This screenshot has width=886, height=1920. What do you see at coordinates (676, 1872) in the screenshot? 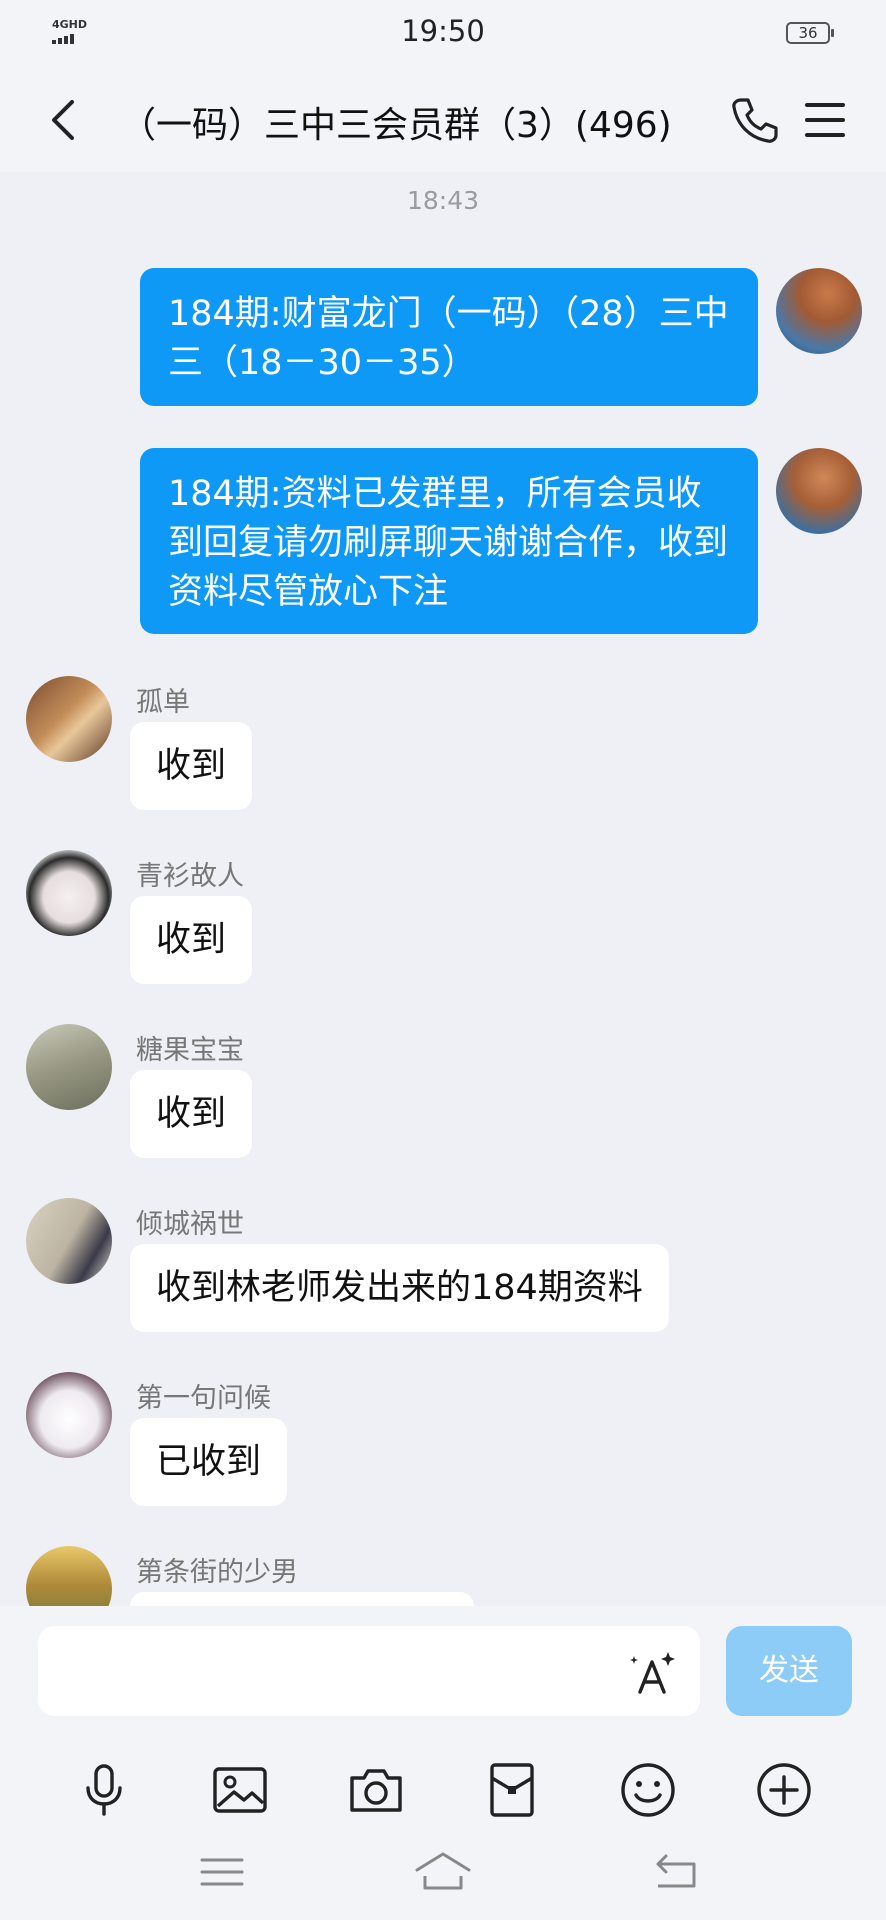
I see `back-nav-icon` at bounding box center [676, 1872].